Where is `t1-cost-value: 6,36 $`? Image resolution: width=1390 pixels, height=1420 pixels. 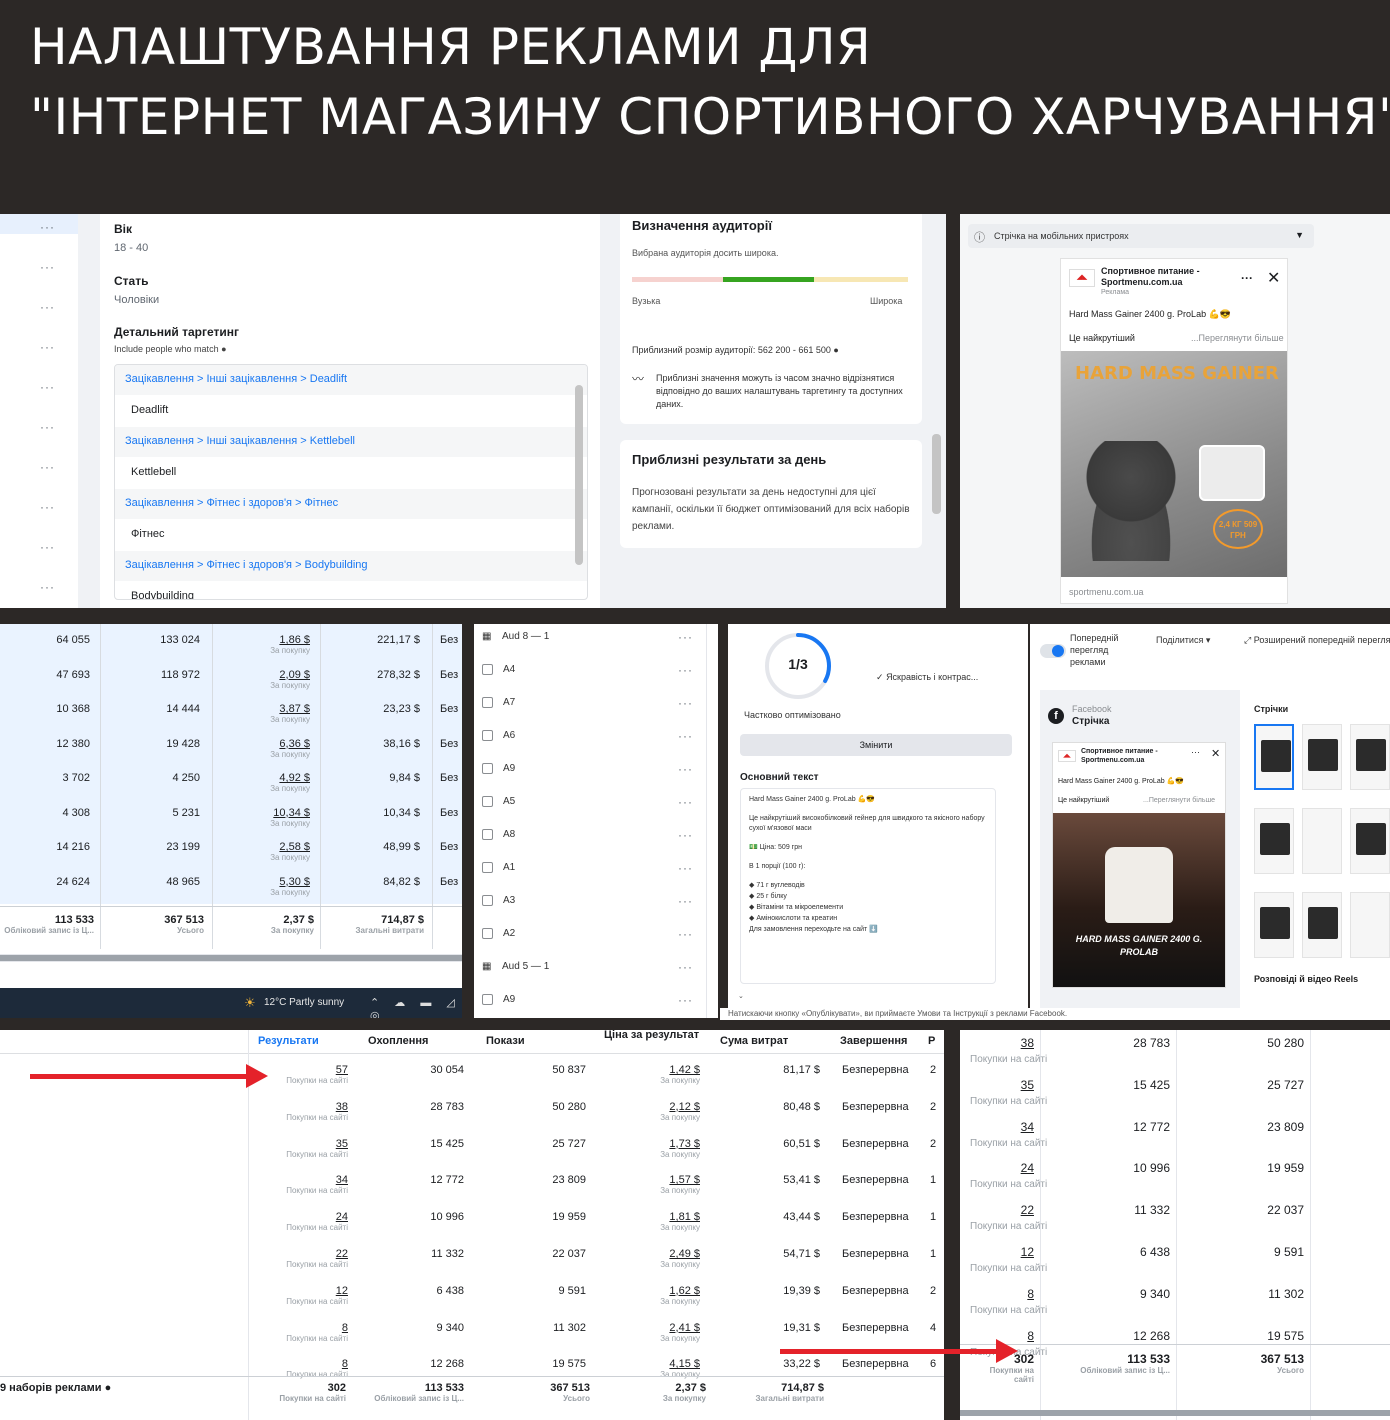
t1-cost-value: 6,36 $ is located at coordinates (294, 744).